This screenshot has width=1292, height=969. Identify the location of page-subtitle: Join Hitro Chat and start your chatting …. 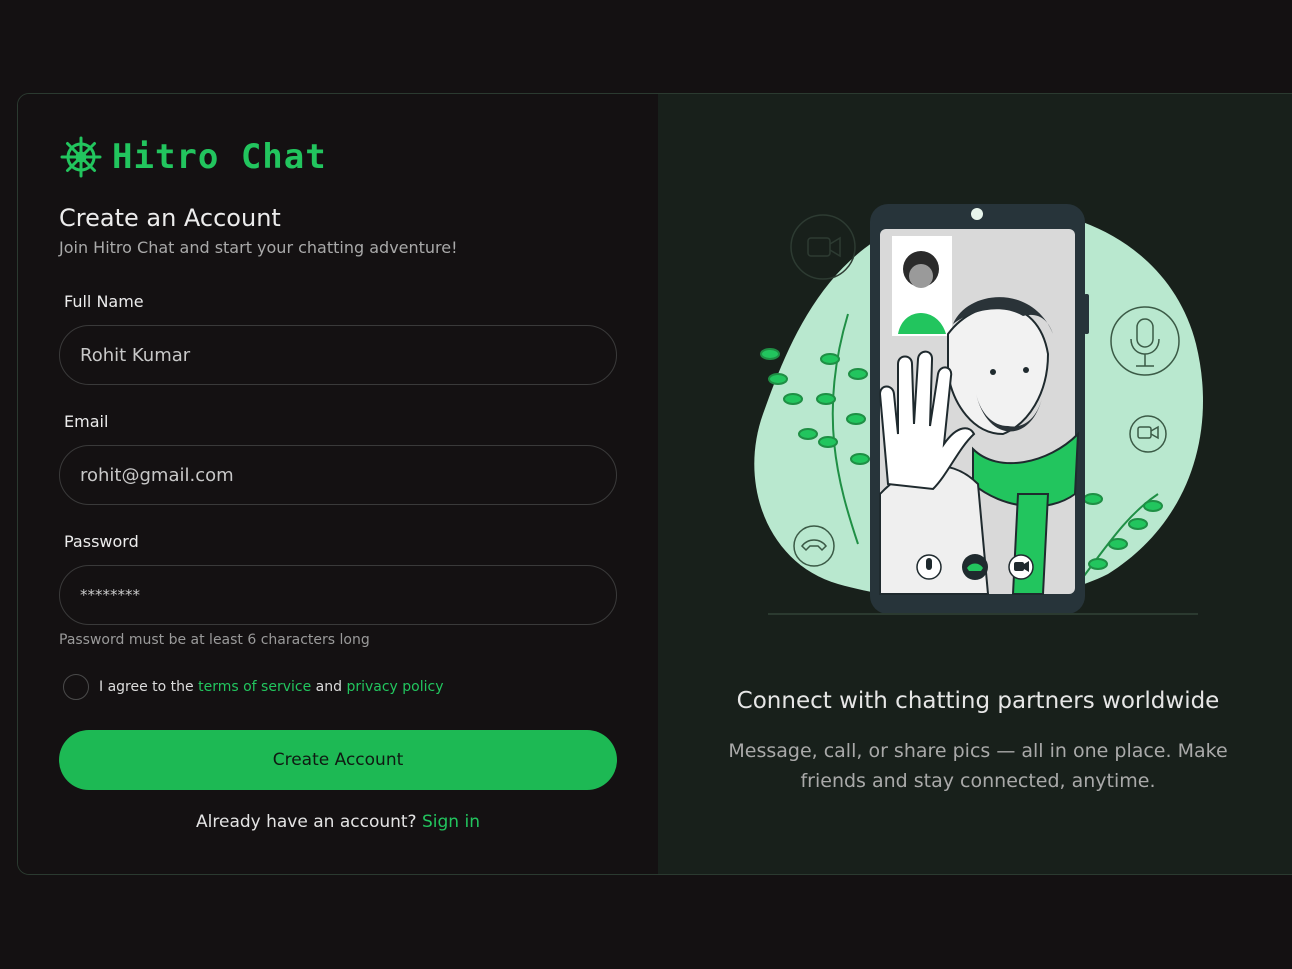
(258, 247).